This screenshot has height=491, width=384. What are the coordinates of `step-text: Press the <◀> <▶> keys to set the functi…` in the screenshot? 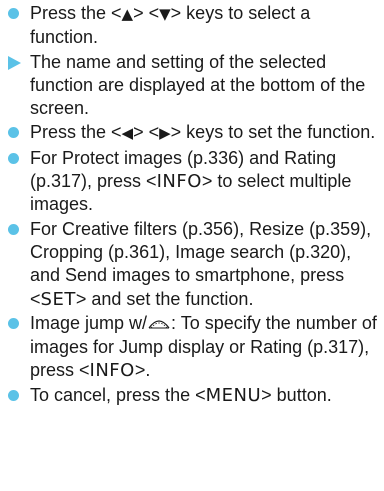 It's located at (202, 132).